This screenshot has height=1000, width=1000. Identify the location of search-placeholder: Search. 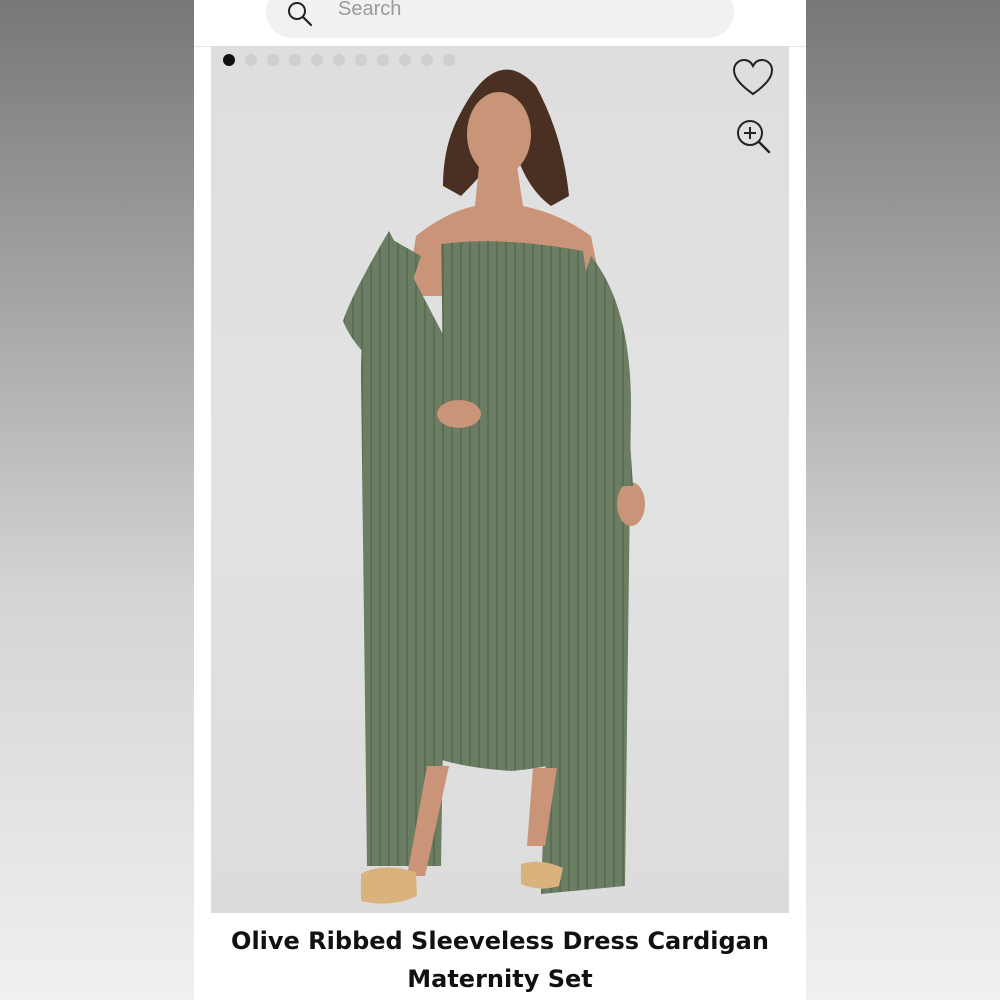
(370, 10).